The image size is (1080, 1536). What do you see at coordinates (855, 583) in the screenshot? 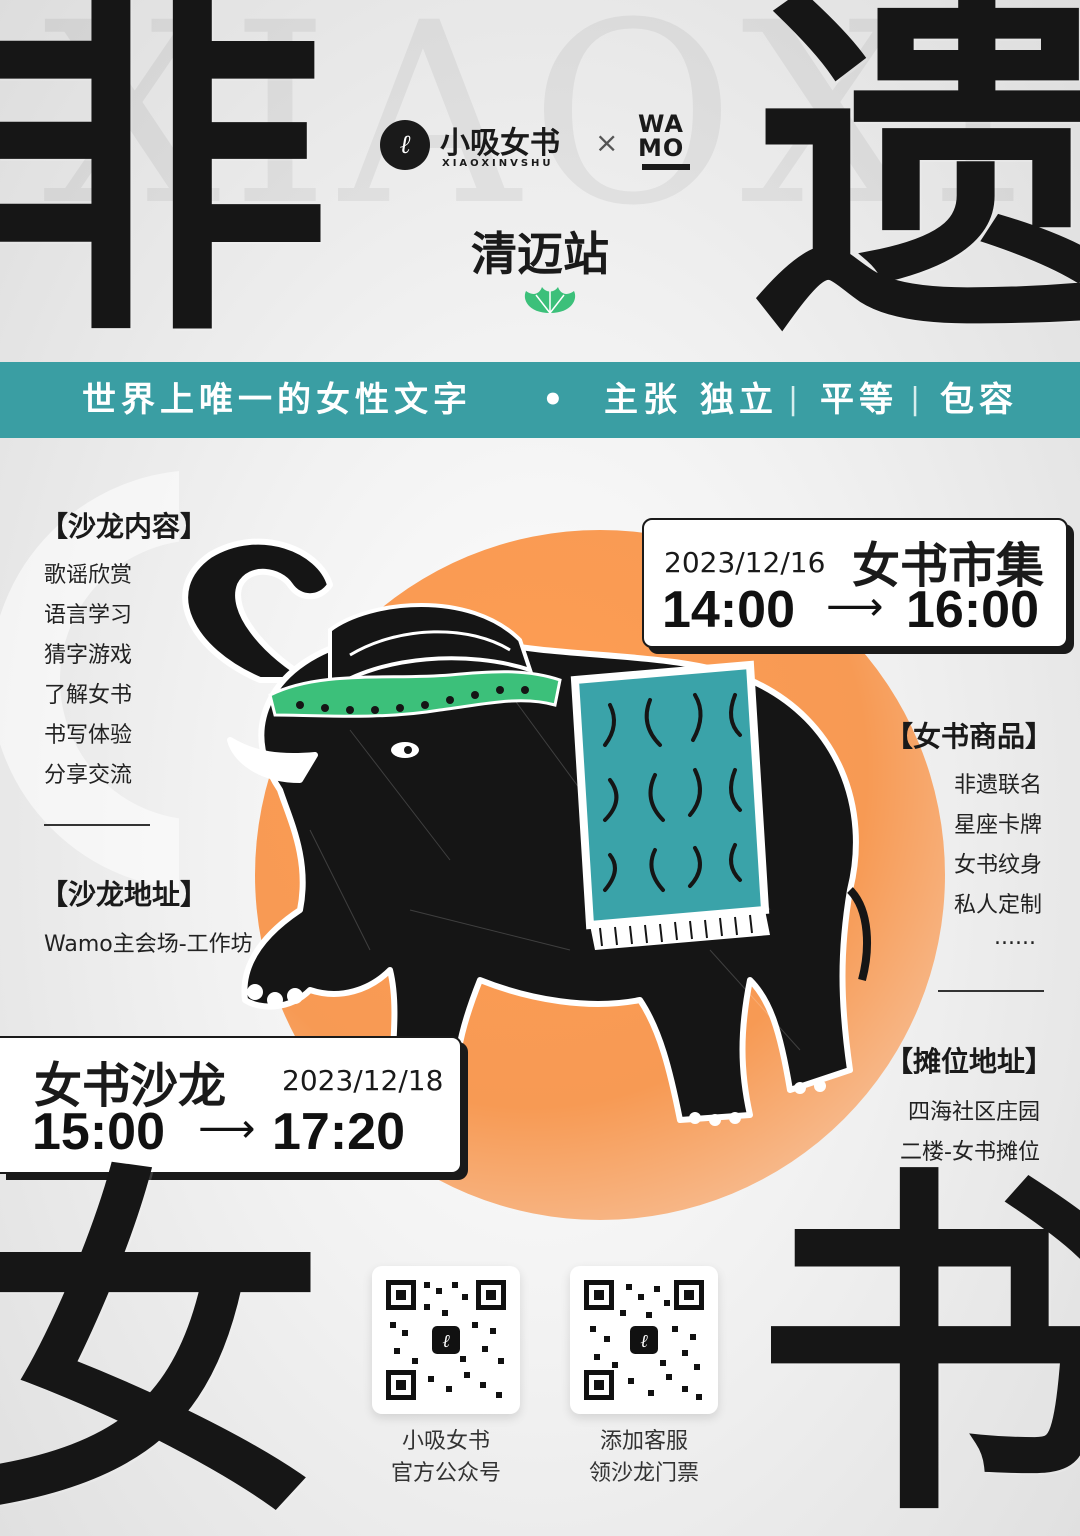
I see `market-event-card: 2023/12/16 女书市集 14:00 ⟶ 16:00` at bounding box center [855, 583].